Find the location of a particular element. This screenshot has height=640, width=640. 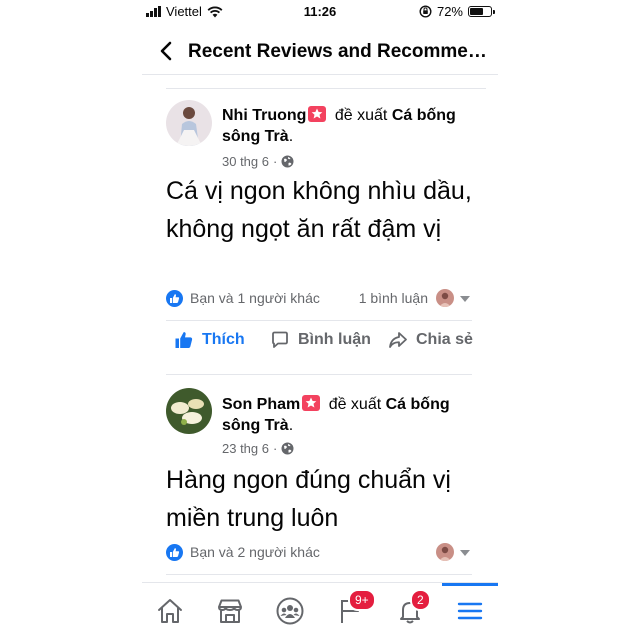

share-label: Chia sẻ is located at coordinates (444, 339).